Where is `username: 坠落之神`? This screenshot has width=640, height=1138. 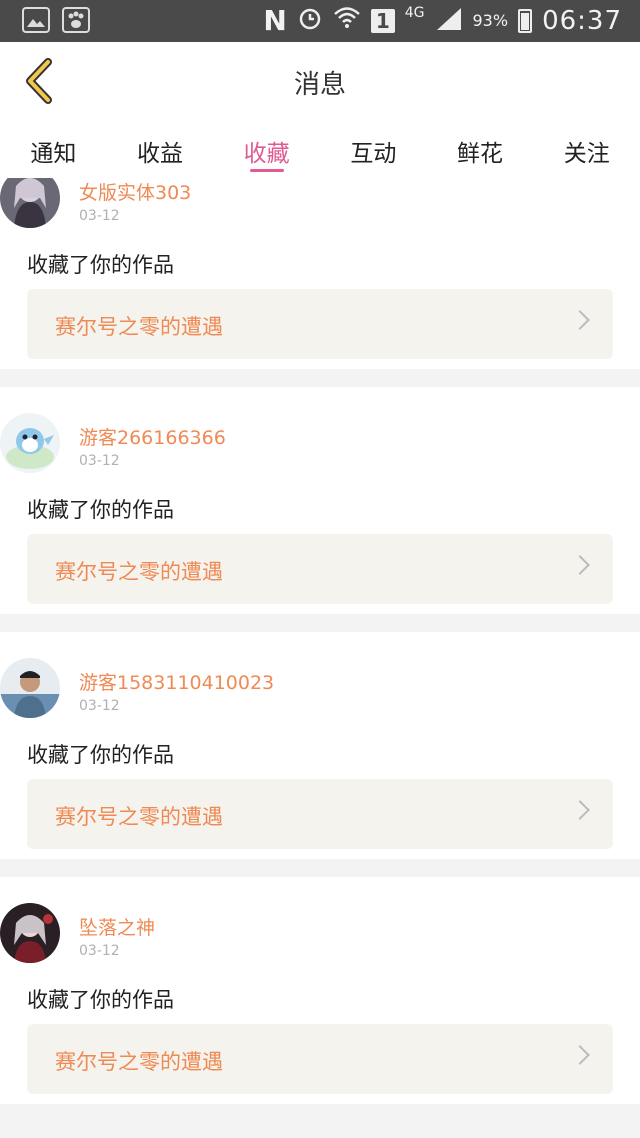
username: 坠落之神 is located at coordinates (117, 926).